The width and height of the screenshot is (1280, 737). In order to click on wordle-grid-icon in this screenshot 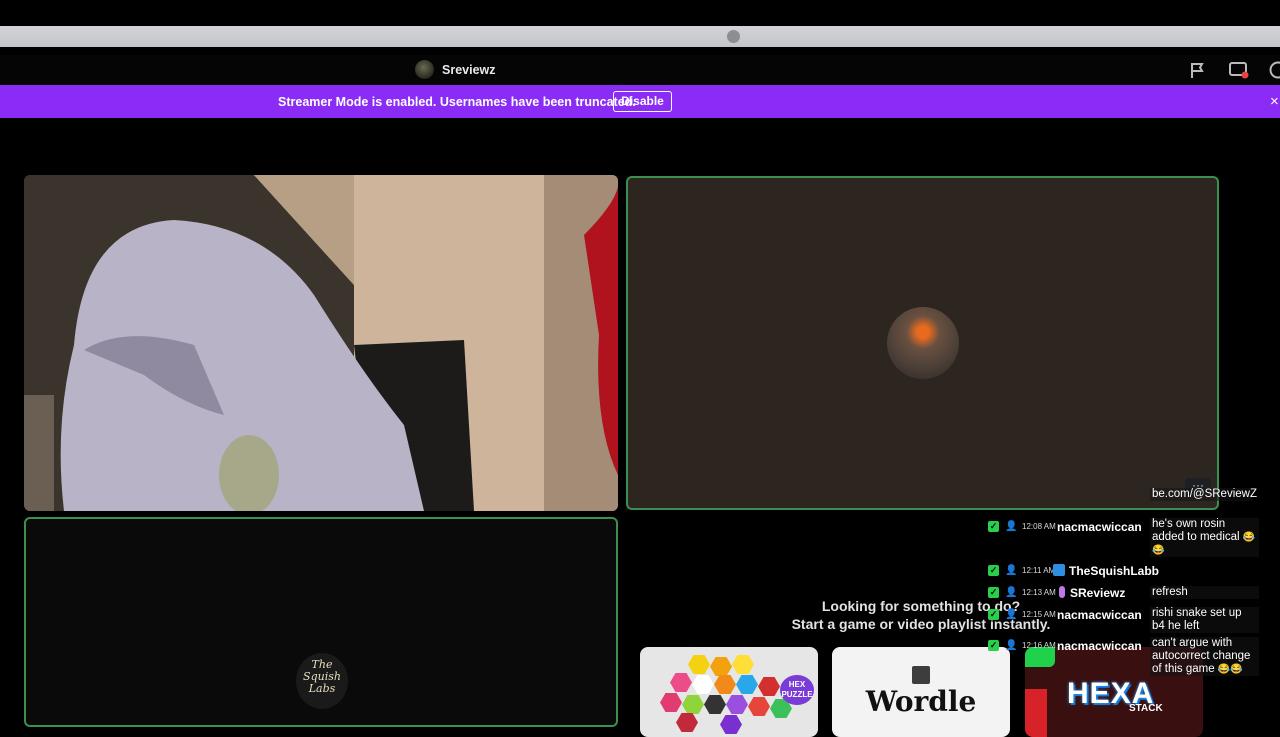, I will do `click(921, 675)`.